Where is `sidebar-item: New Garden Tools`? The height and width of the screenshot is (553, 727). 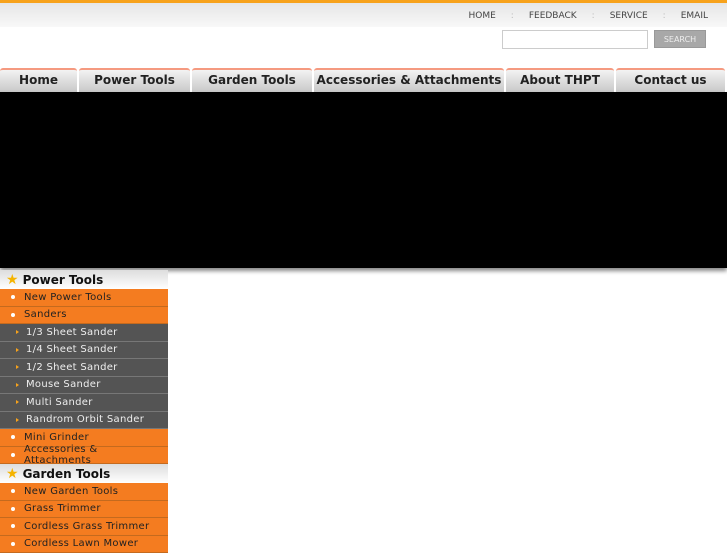 sidebar-item: New Garden Tools is located at coordinates (84, 492).